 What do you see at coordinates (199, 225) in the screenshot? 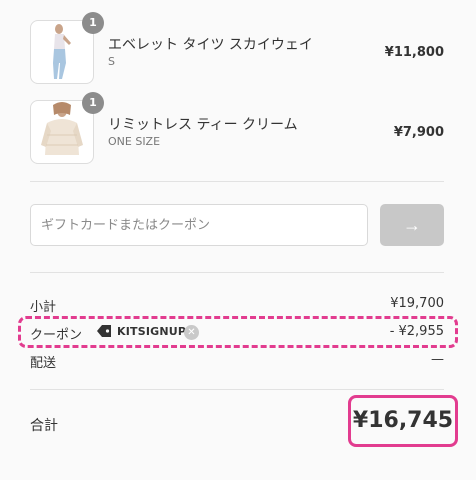
I see `gift-card-coupon-input` at bounding box center [199, 225].